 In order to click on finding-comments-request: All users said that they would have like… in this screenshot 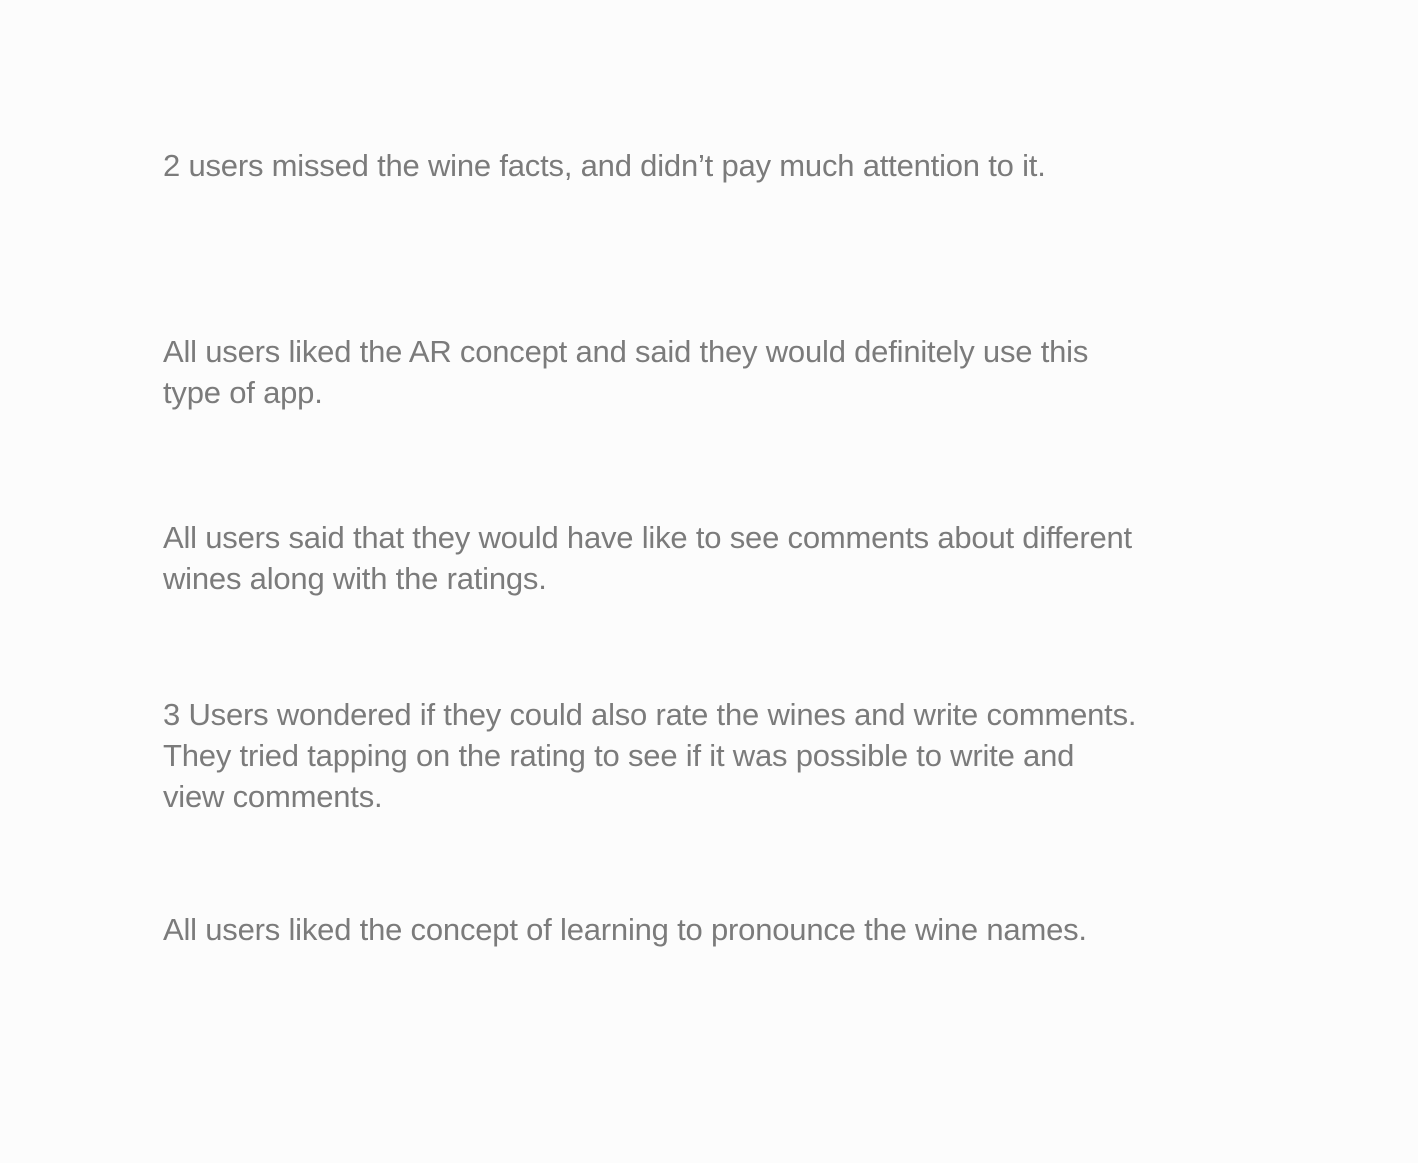, I will do `click(647, 558)`.